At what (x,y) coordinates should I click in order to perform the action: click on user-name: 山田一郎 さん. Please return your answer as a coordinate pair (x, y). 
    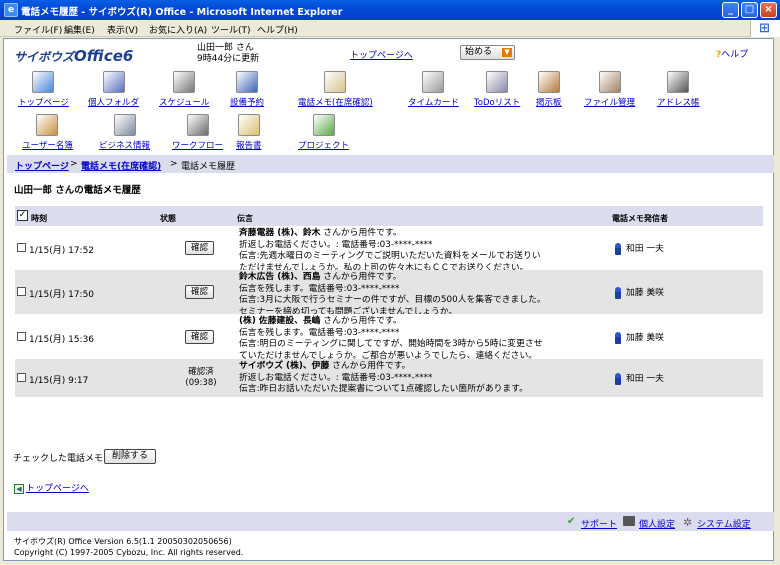
    Looking at the image, I should click on (225, 48).